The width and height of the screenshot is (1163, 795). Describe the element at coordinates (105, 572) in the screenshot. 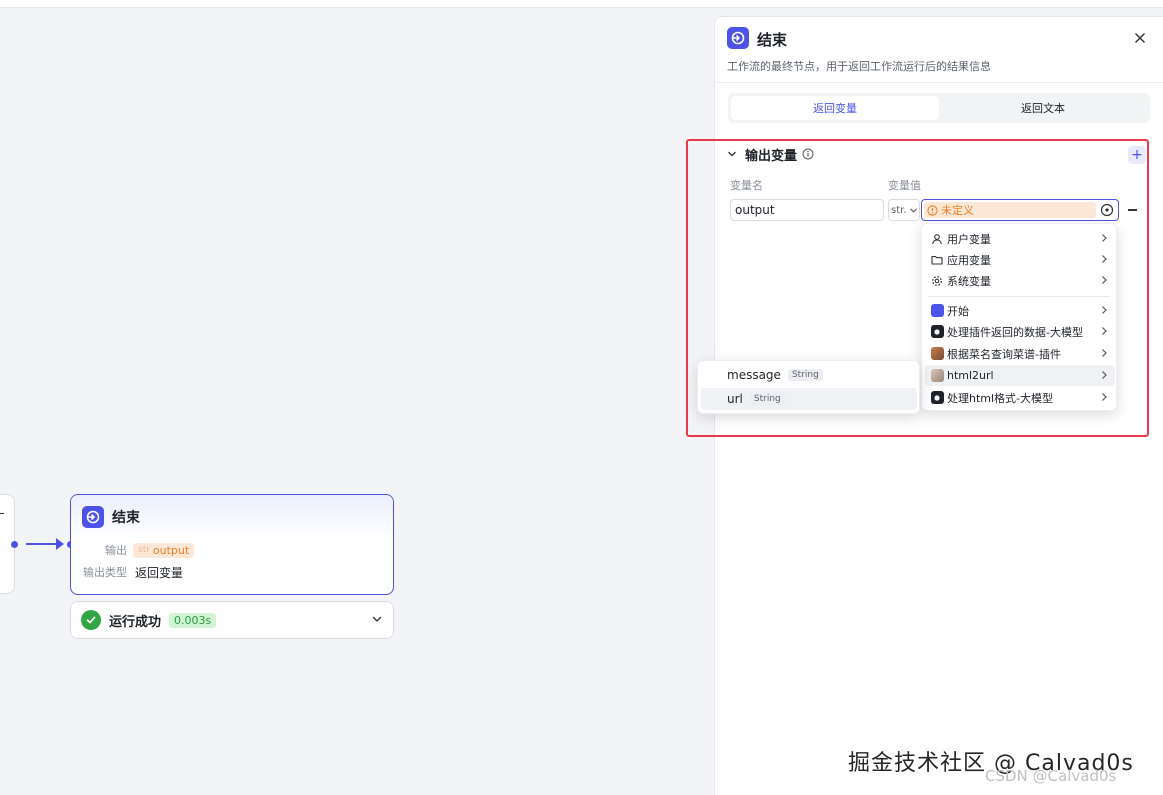

I see `output-type-label: 输出类型` at that location.